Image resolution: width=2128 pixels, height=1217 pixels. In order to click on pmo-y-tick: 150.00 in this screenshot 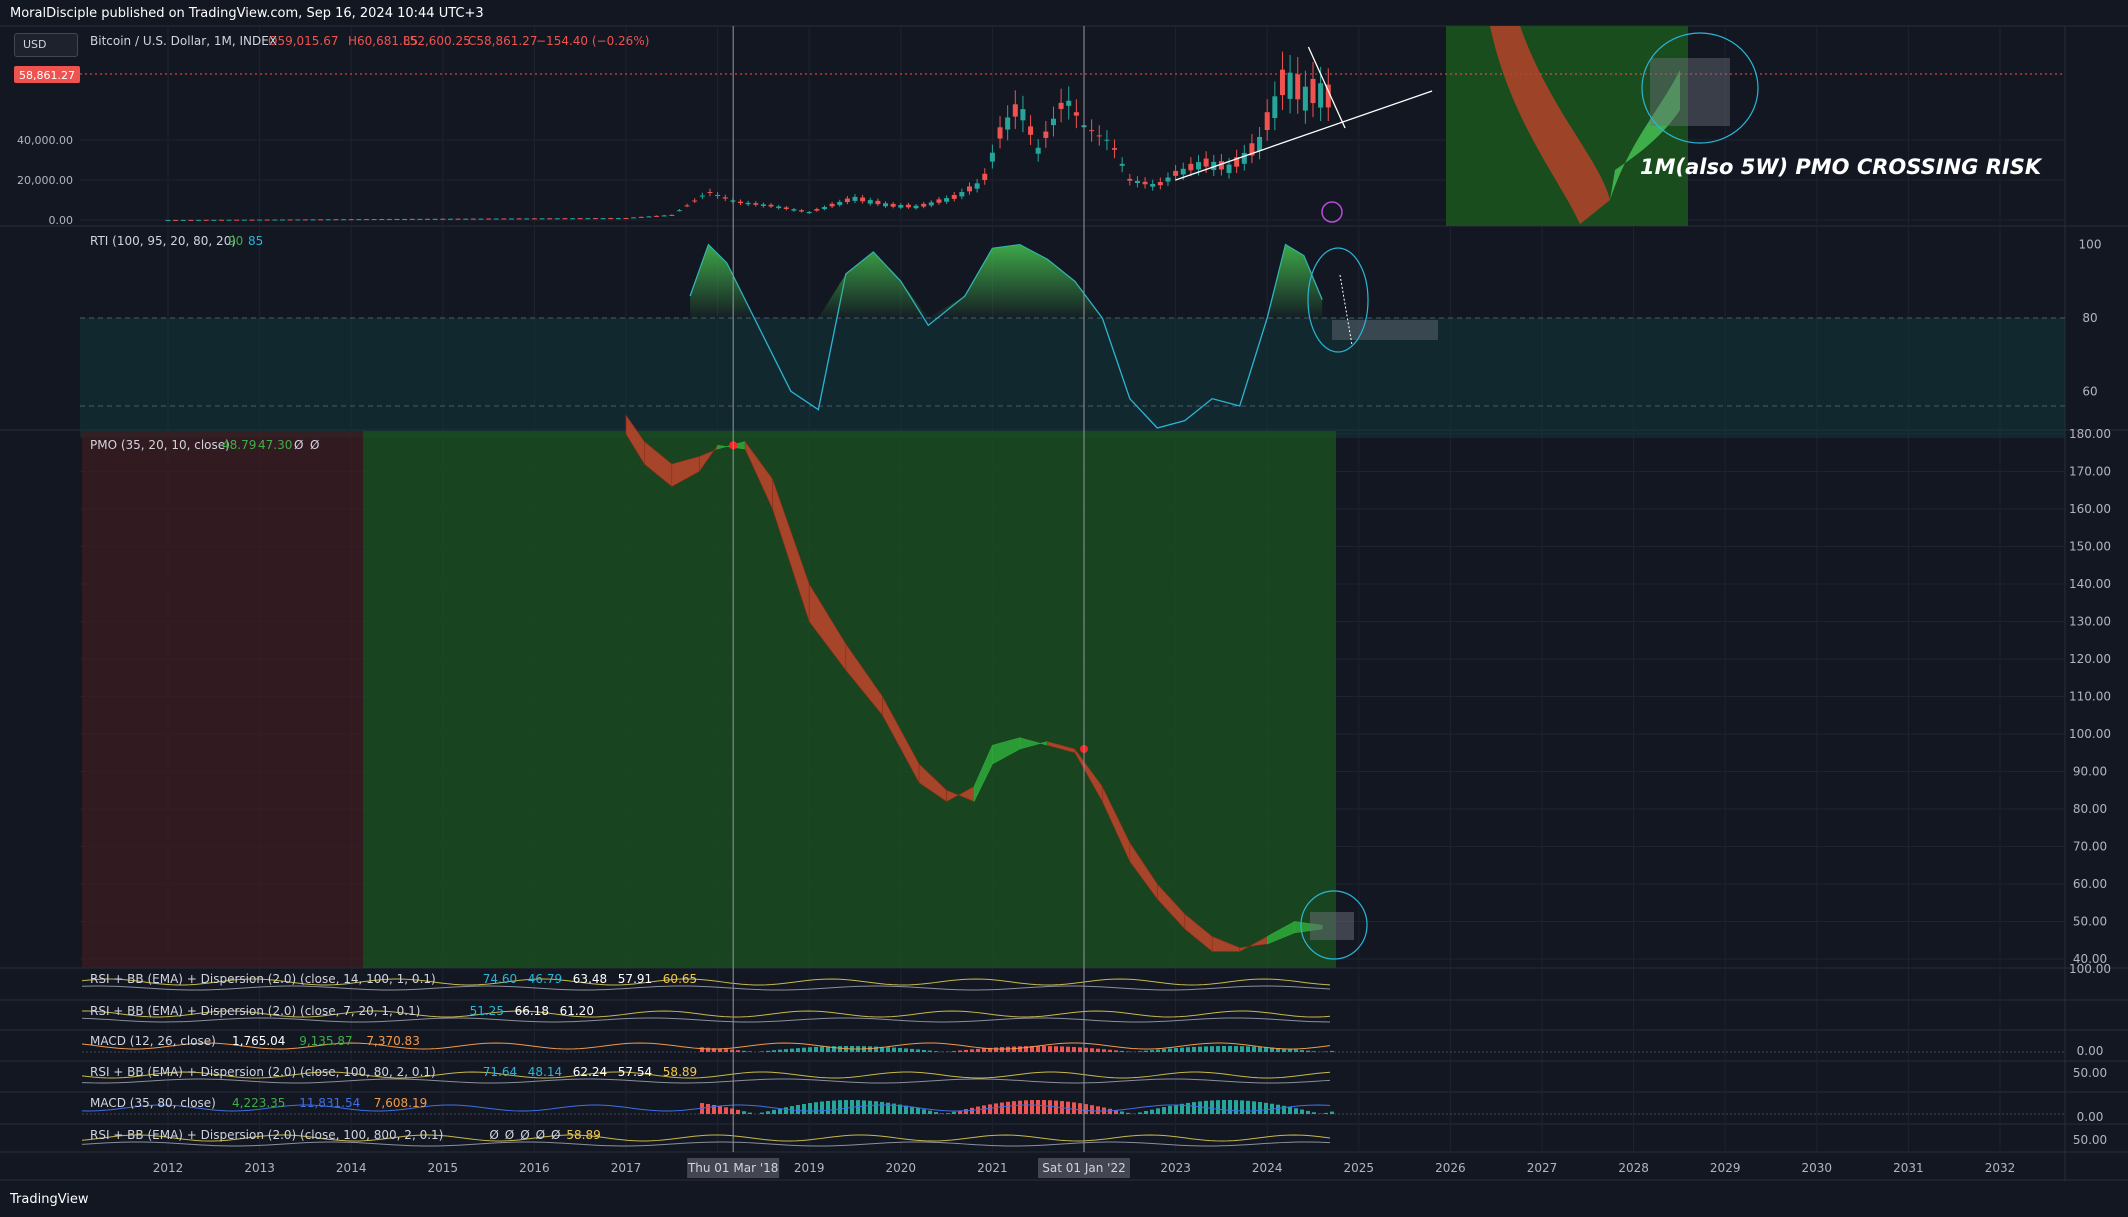, I will do `click(2090, 547)`.